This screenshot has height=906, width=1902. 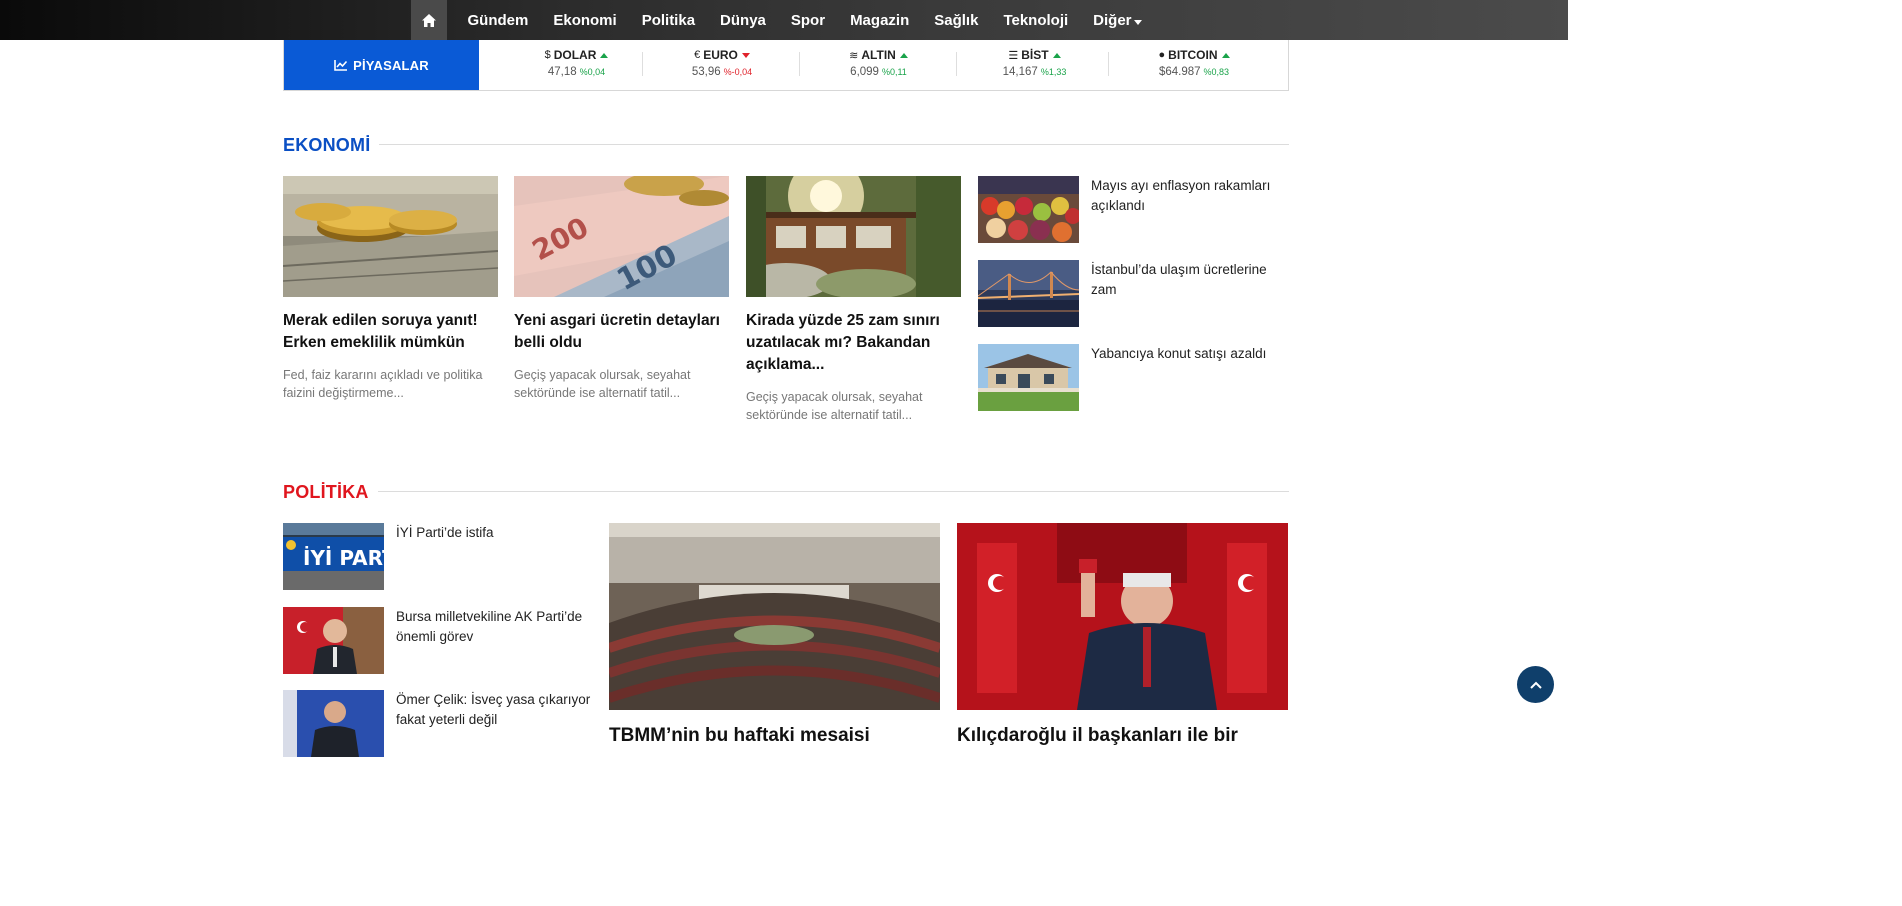 What do you see at coordinates (621, 236) in the screenshot?
I see `news-image-banknotes: 200 100` at bounding box center [621, 236].